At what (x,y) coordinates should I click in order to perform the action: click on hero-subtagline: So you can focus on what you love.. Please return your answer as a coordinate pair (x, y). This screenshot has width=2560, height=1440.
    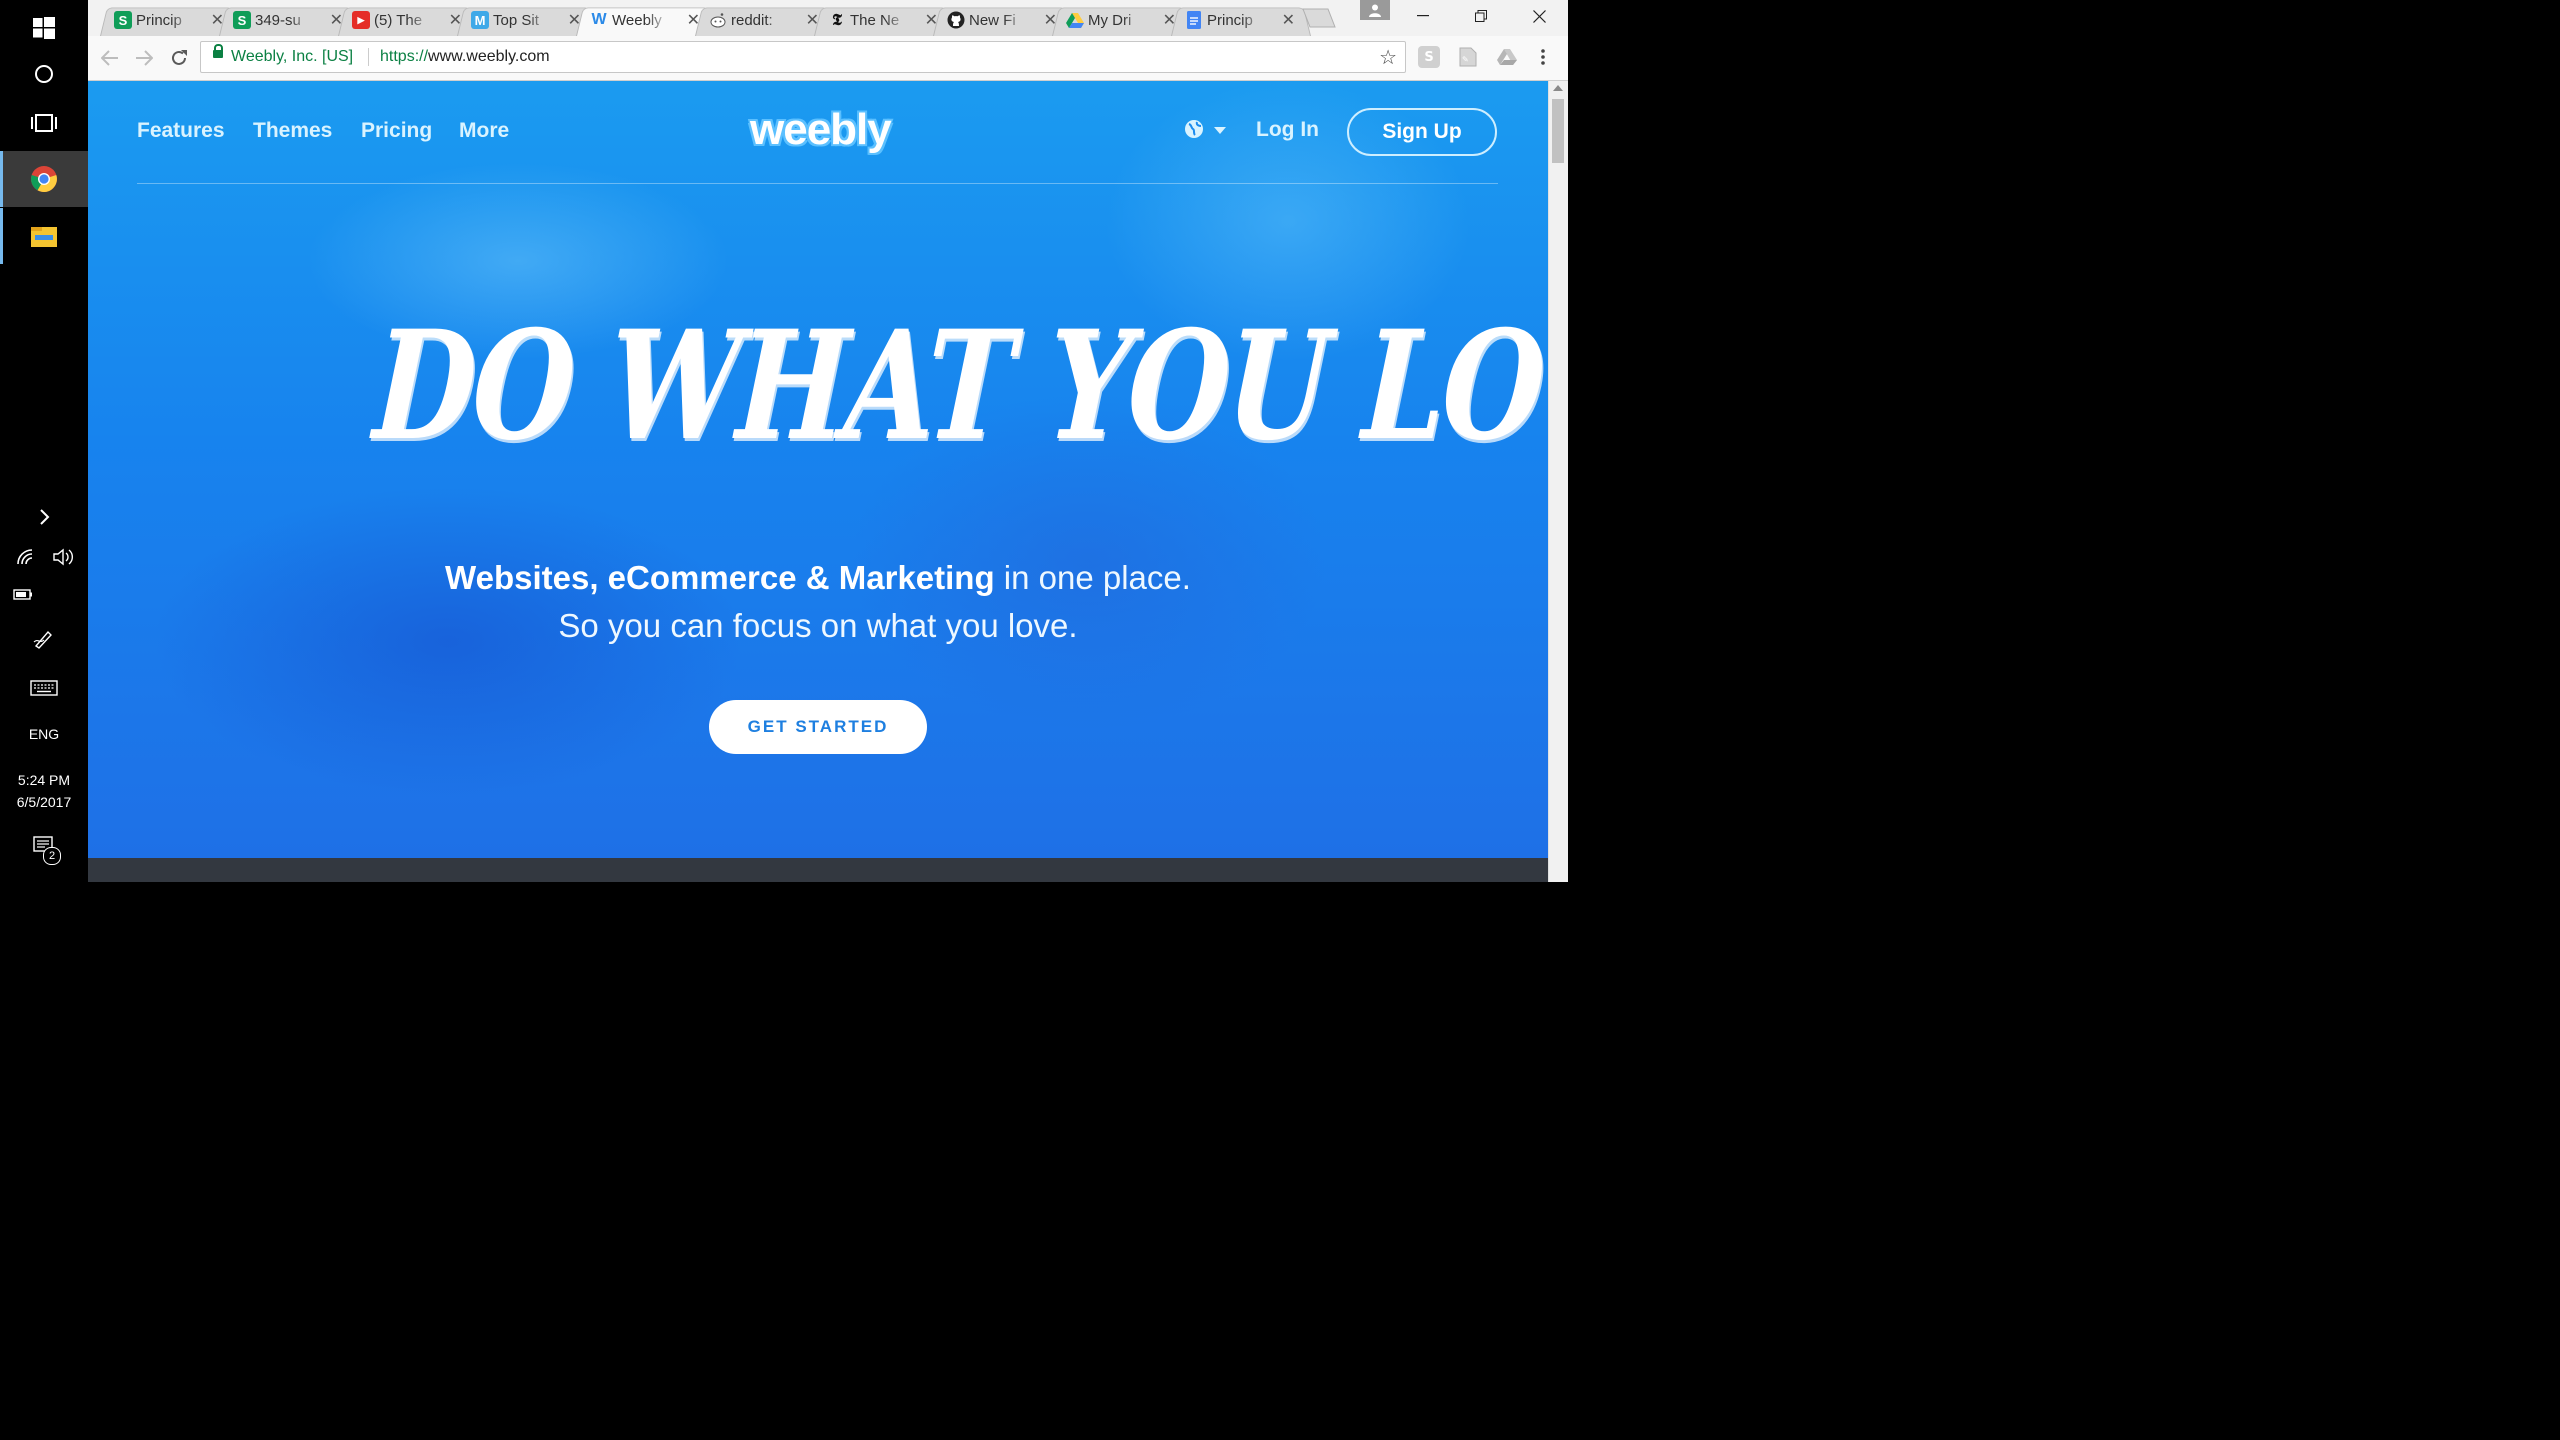
    Looking at the image, I should click on (818, 625).